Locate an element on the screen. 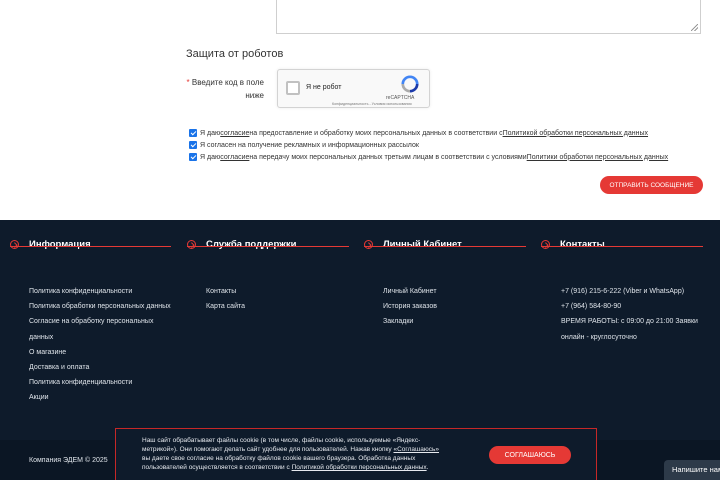 The image size is (720, 480). captcha-label: * Введите код в поле ниже is located at coordinates (225, 89).